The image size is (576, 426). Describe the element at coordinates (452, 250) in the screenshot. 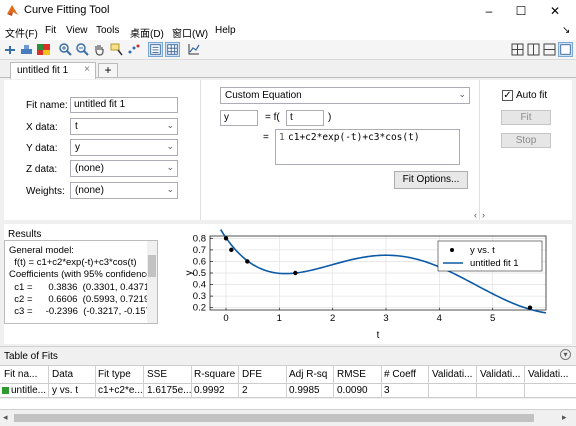

I see `legend-marker-data` at that location.